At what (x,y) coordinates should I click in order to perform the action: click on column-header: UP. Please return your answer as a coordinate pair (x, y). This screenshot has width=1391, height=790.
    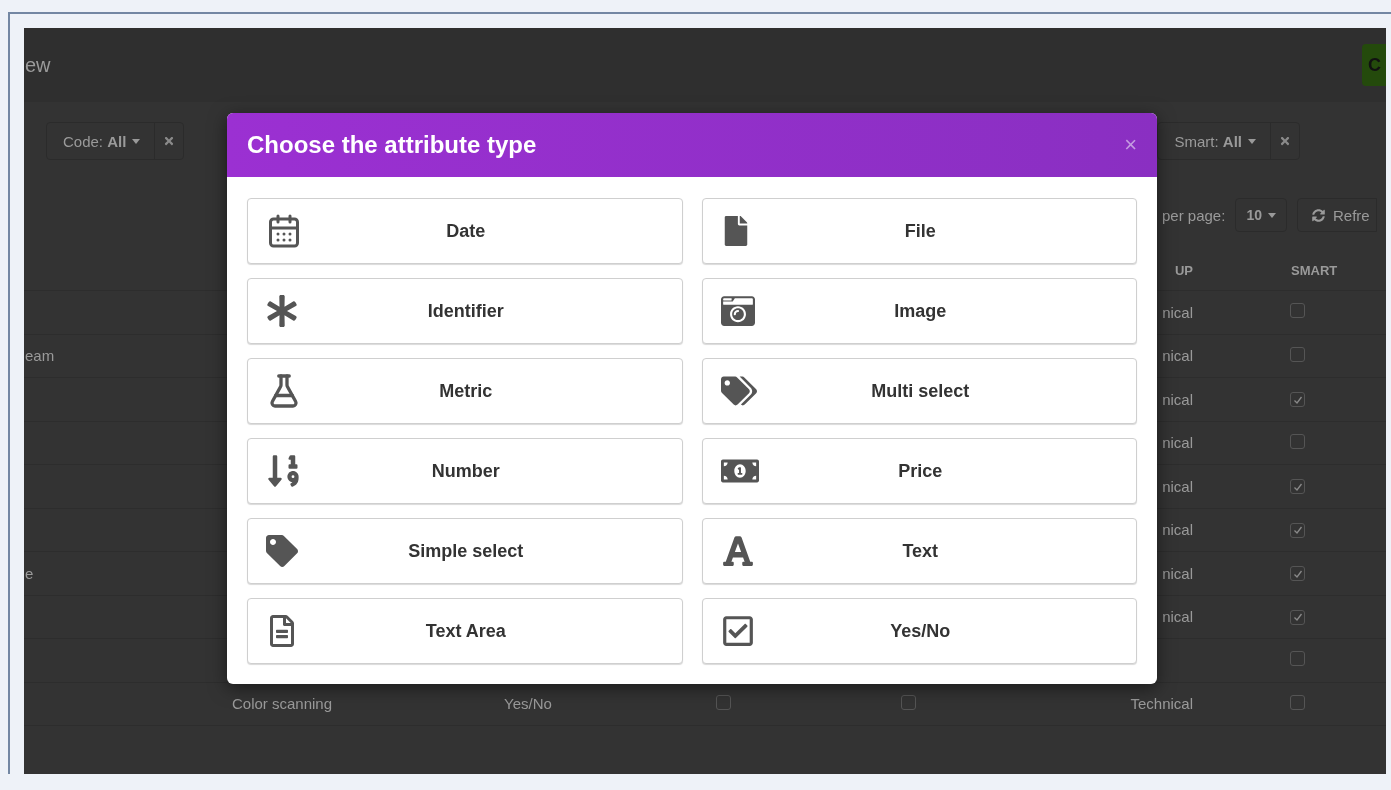
    Looking at the image, I should click on (1183, 270).